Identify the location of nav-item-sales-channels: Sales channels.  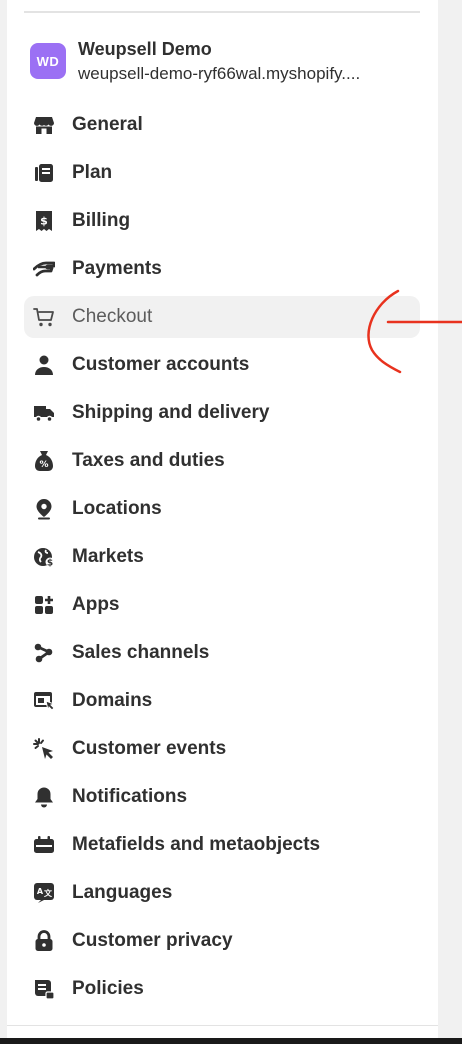
(222, 653).